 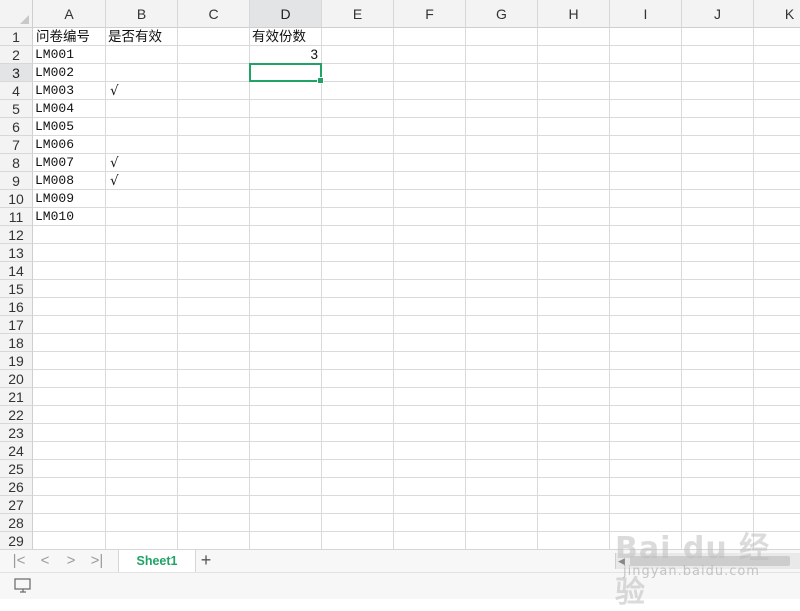 What do you see at coordinates (114, 163) in the screenshot?
I see `cell-b8: √` at bounding box center [114, 163].